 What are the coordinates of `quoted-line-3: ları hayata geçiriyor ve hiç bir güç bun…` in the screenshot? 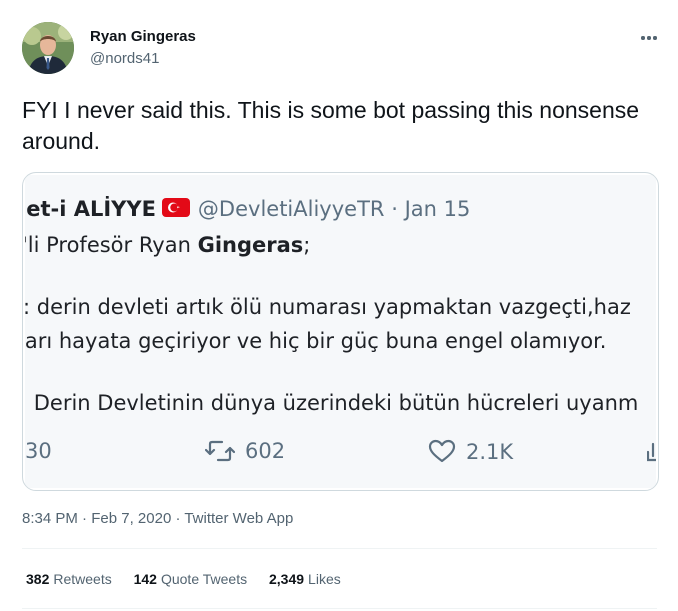 It's located at (316, 341).